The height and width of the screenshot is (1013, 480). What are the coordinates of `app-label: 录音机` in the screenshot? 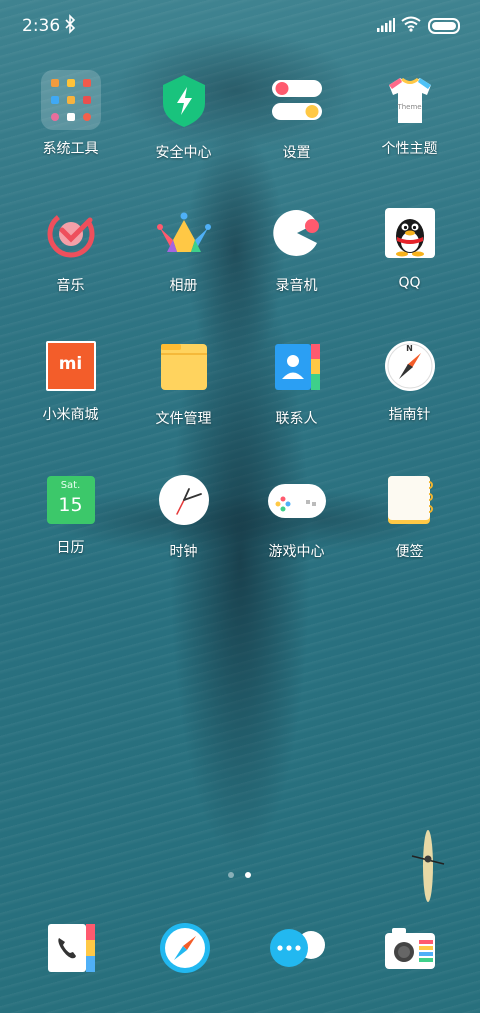 It's located at (296, 286).